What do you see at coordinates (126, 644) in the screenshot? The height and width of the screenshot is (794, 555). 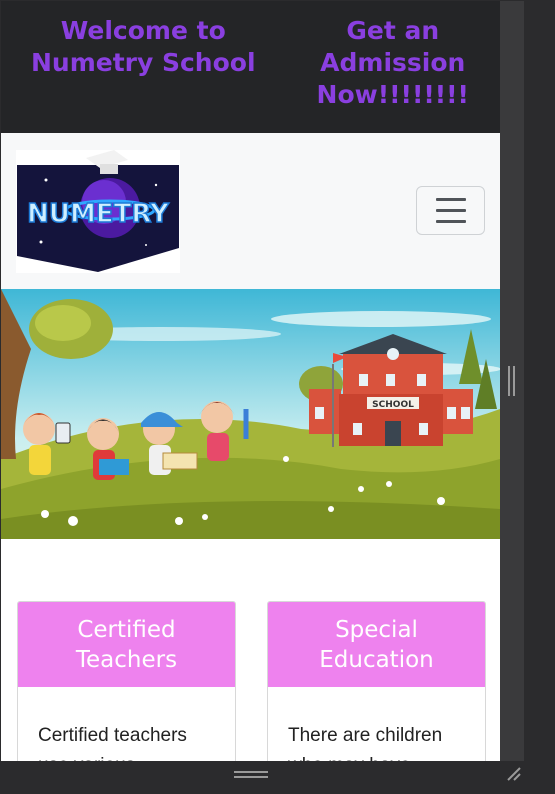 I see `card-title: Certified Teachers` at bounding box center [126, 644].